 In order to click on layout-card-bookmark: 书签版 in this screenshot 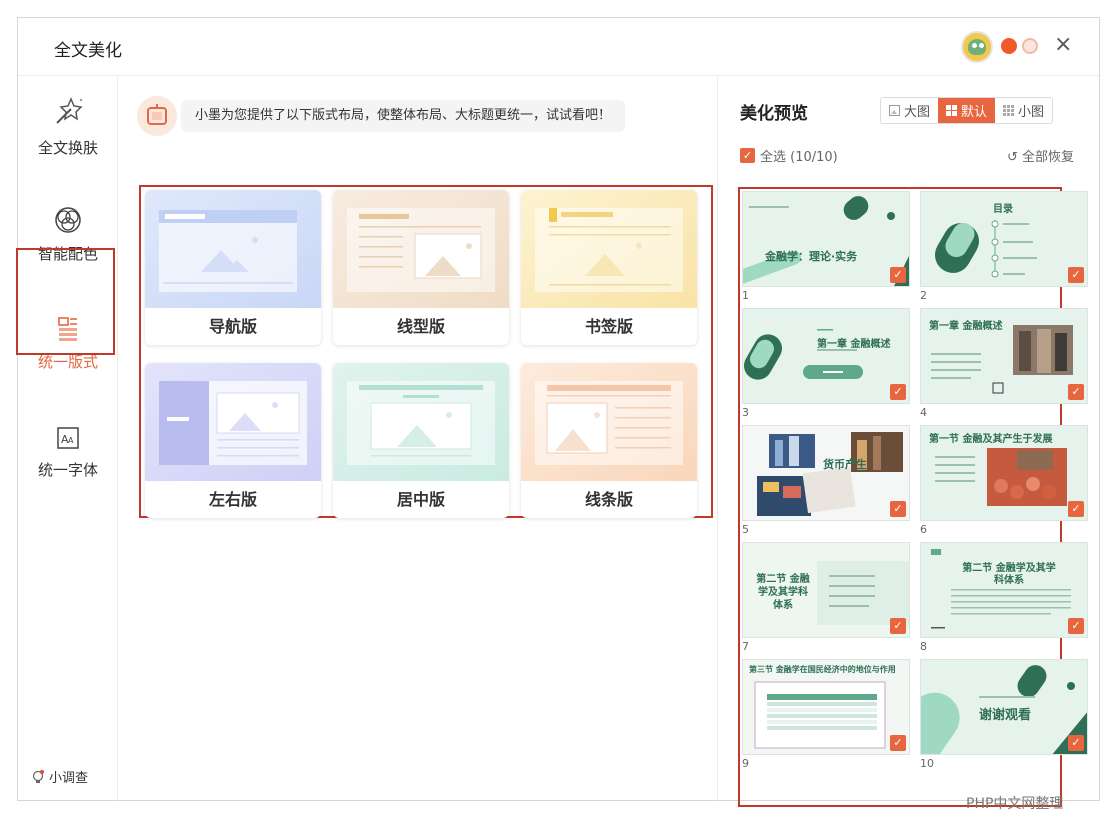, I will do `click(609, 267)`.